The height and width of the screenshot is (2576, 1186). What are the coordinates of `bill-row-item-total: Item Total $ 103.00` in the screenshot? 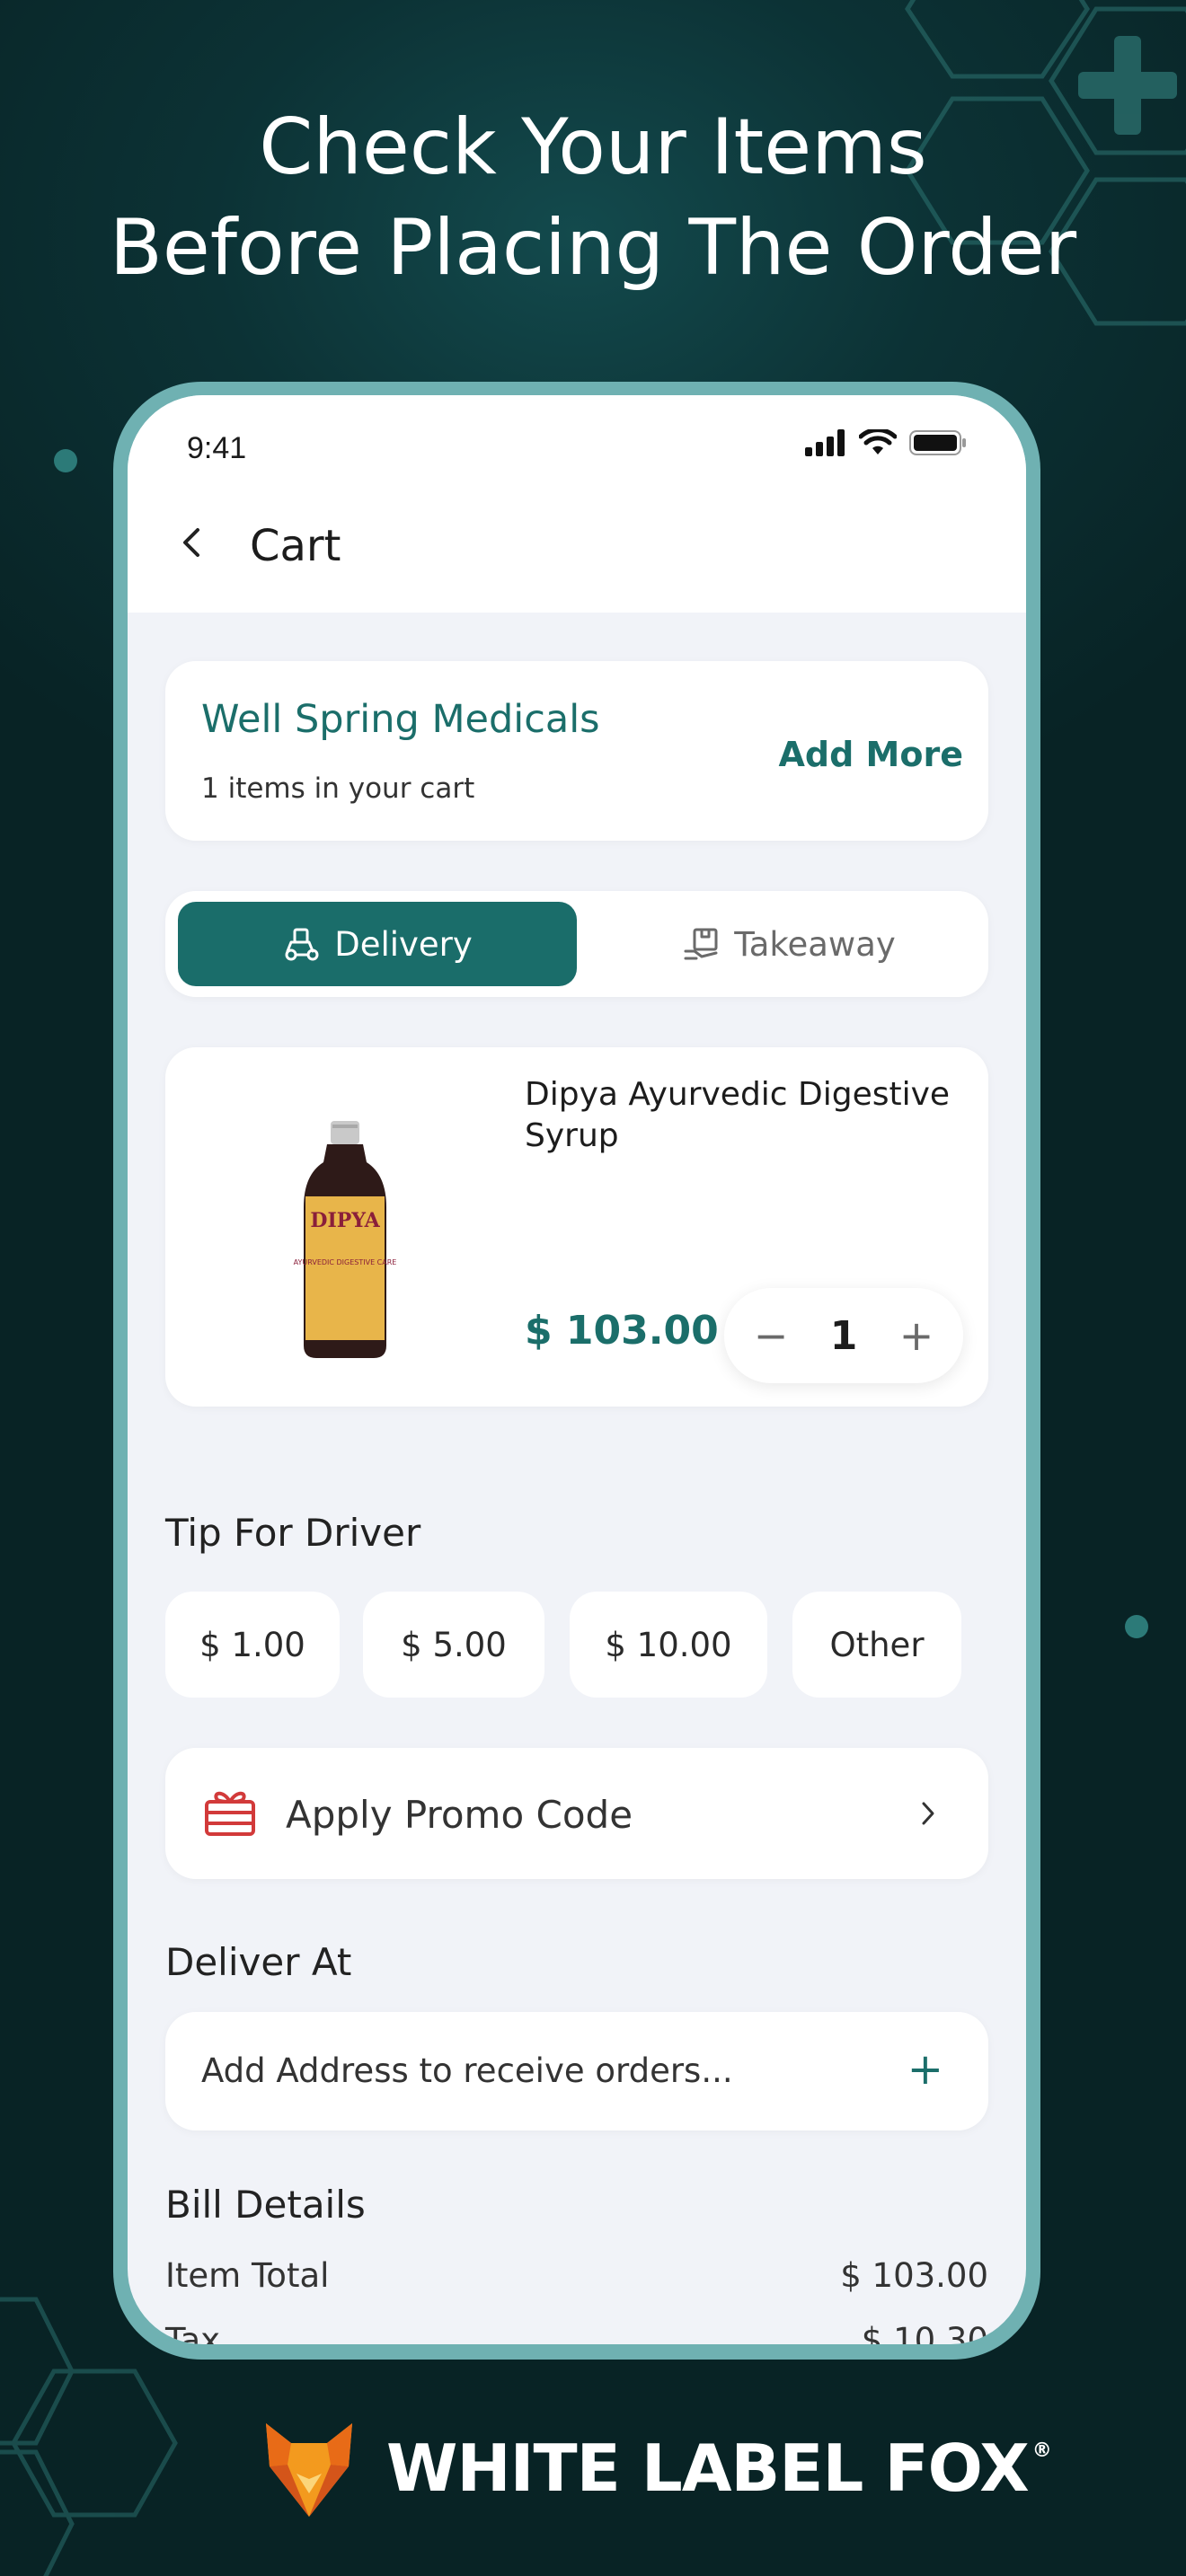 It's located at (576, 2275).